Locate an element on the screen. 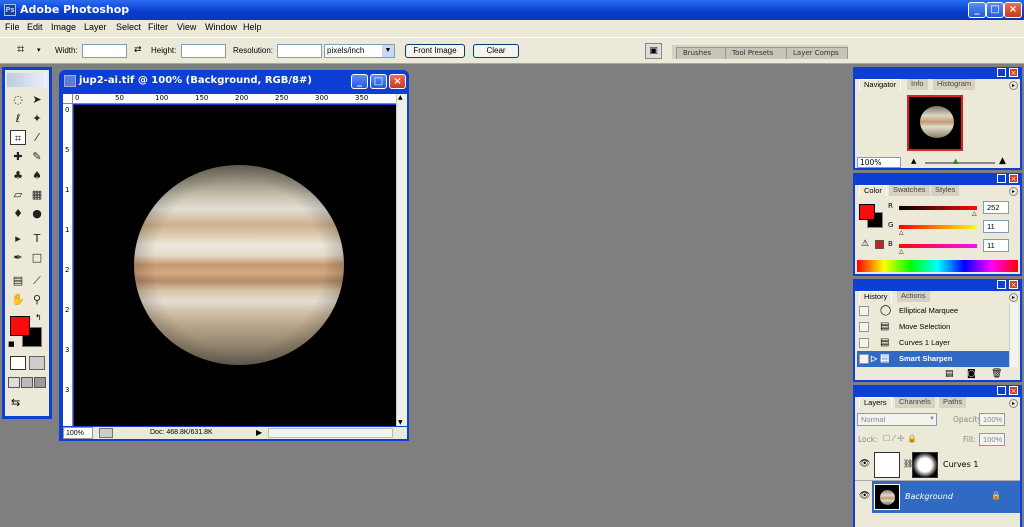 Image resolution: width=1024 pixels, height=527 pixels. move-icon: ➤ is located at coordinates (37, 99).